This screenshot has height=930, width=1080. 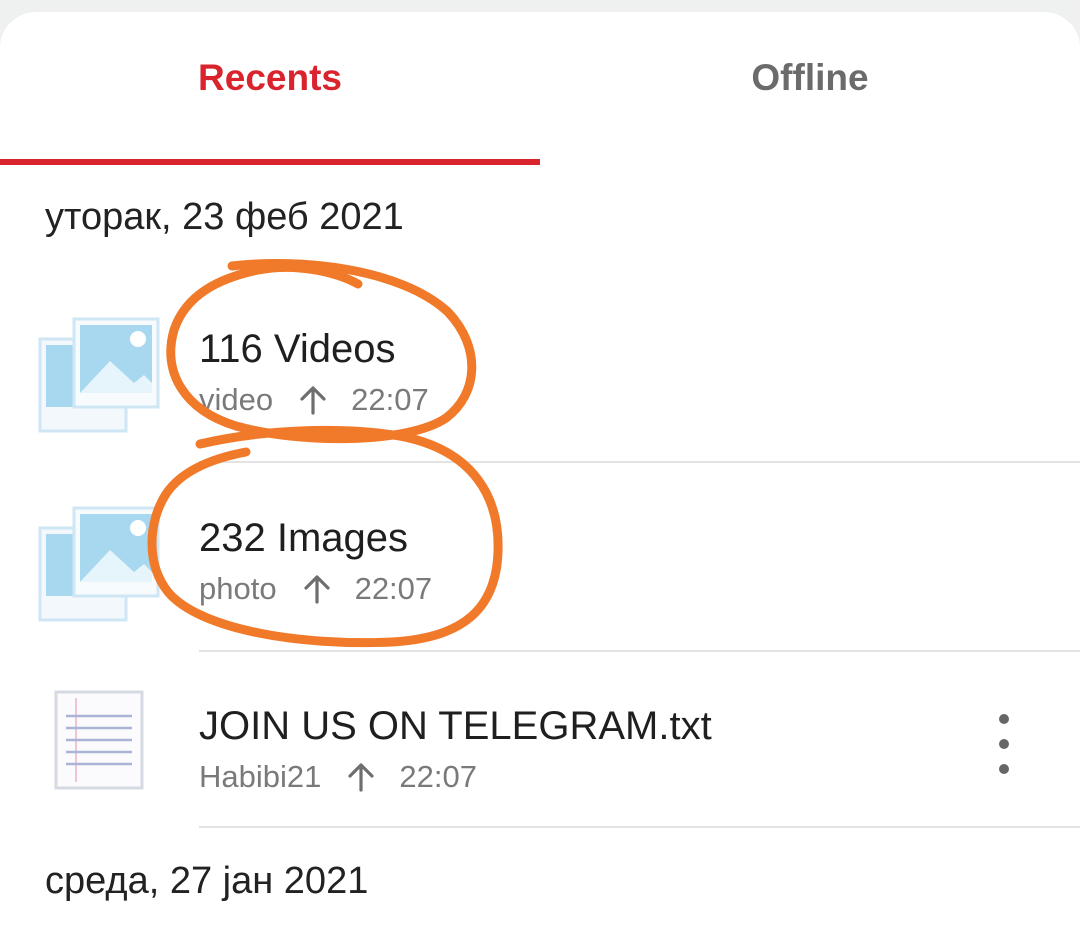 I want to click on tab-offline-label: Offline, so click(x=810, y=77).